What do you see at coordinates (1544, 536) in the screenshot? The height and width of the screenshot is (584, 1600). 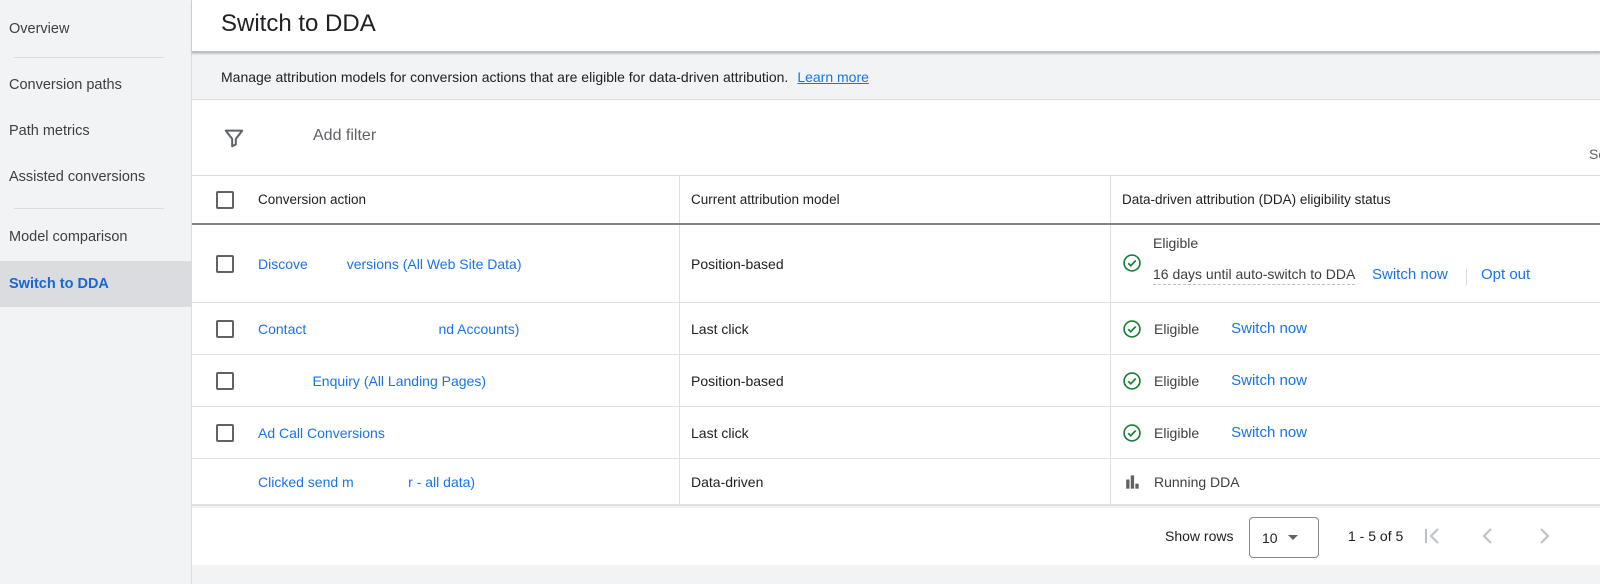 I see `next-page-icon` at bounding box center [1544, 536].